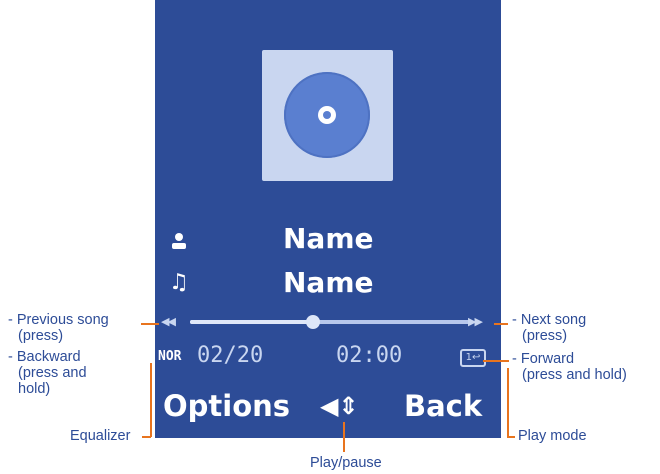 The height and width of the screenshot is (474, 660). What do you see at coordinates (168, 321) in the screenshot?
I see `rewind-icon: ◀◀` at bounding box center [168, 321].